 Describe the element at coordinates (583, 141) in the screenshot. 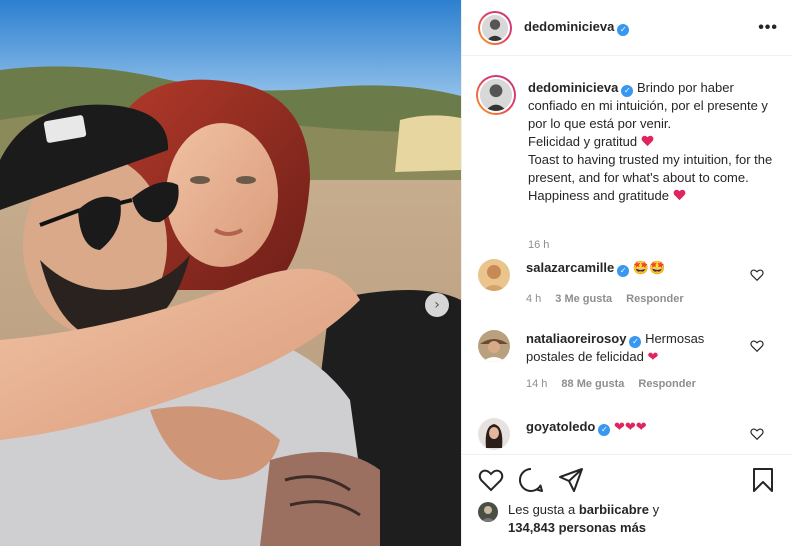

I see `caption-line-2: Felicidad y gratitud` at that location.